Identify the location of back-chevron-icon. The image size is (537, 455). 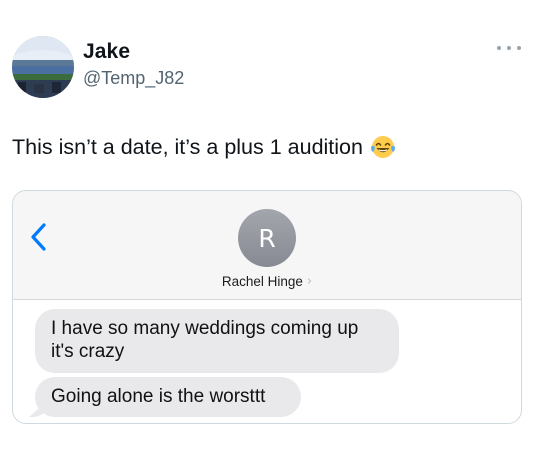
(39, 237).